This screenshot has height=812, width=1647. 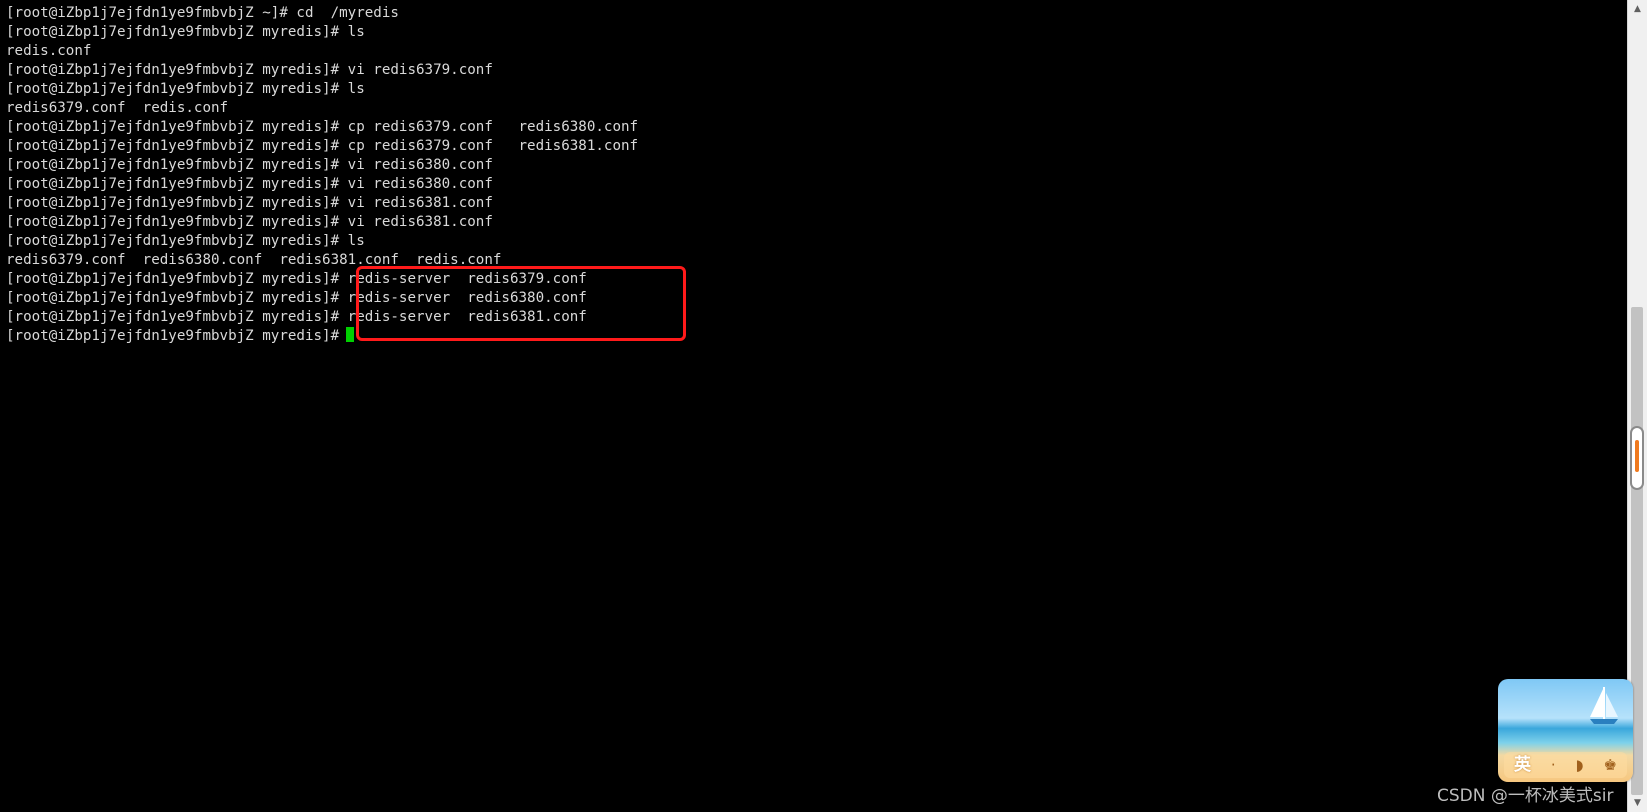 What do you see at coordinates (1637, 9) in the screenshot?
I see `triangle-up-icon: ▲` at bounding box center [1637, 9].